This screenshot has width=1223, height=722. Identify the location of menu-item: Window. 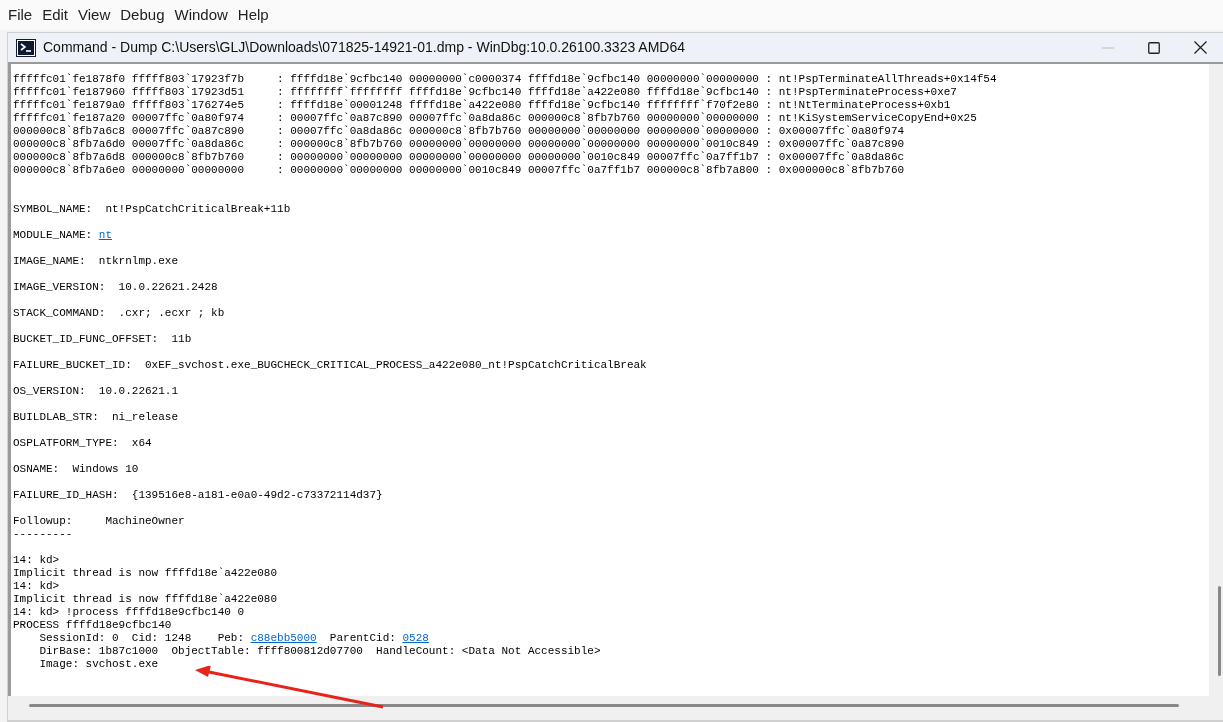
(201, 15).